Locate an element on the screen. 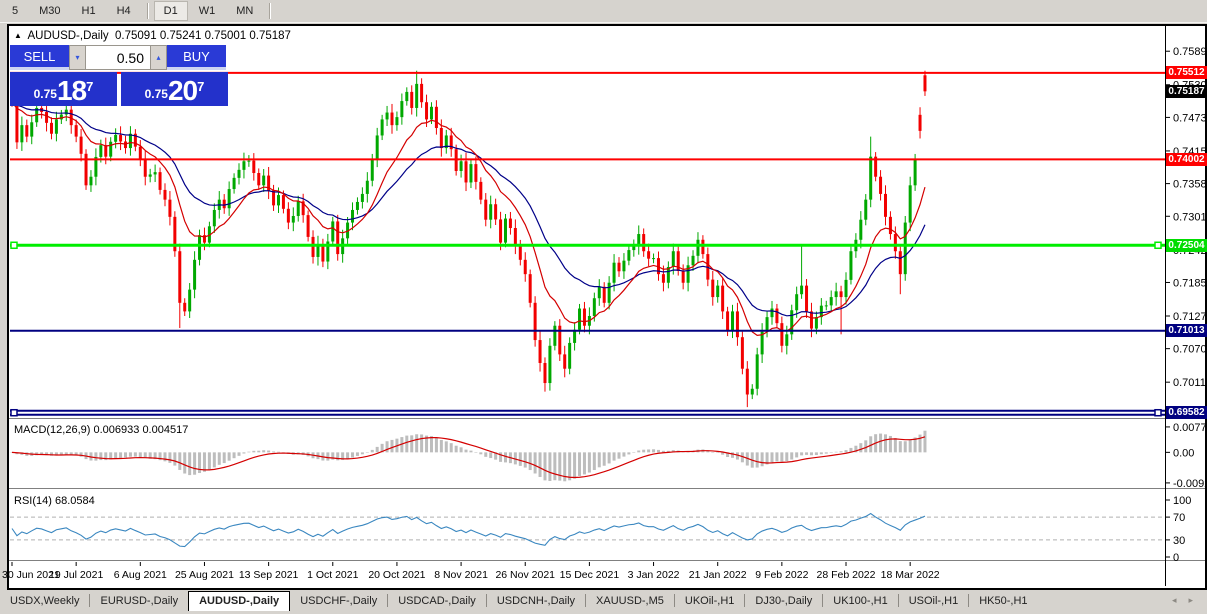  symbol-tab-eurusd-daily: EURUSD-,Daily is located at coordinates (139, 601).